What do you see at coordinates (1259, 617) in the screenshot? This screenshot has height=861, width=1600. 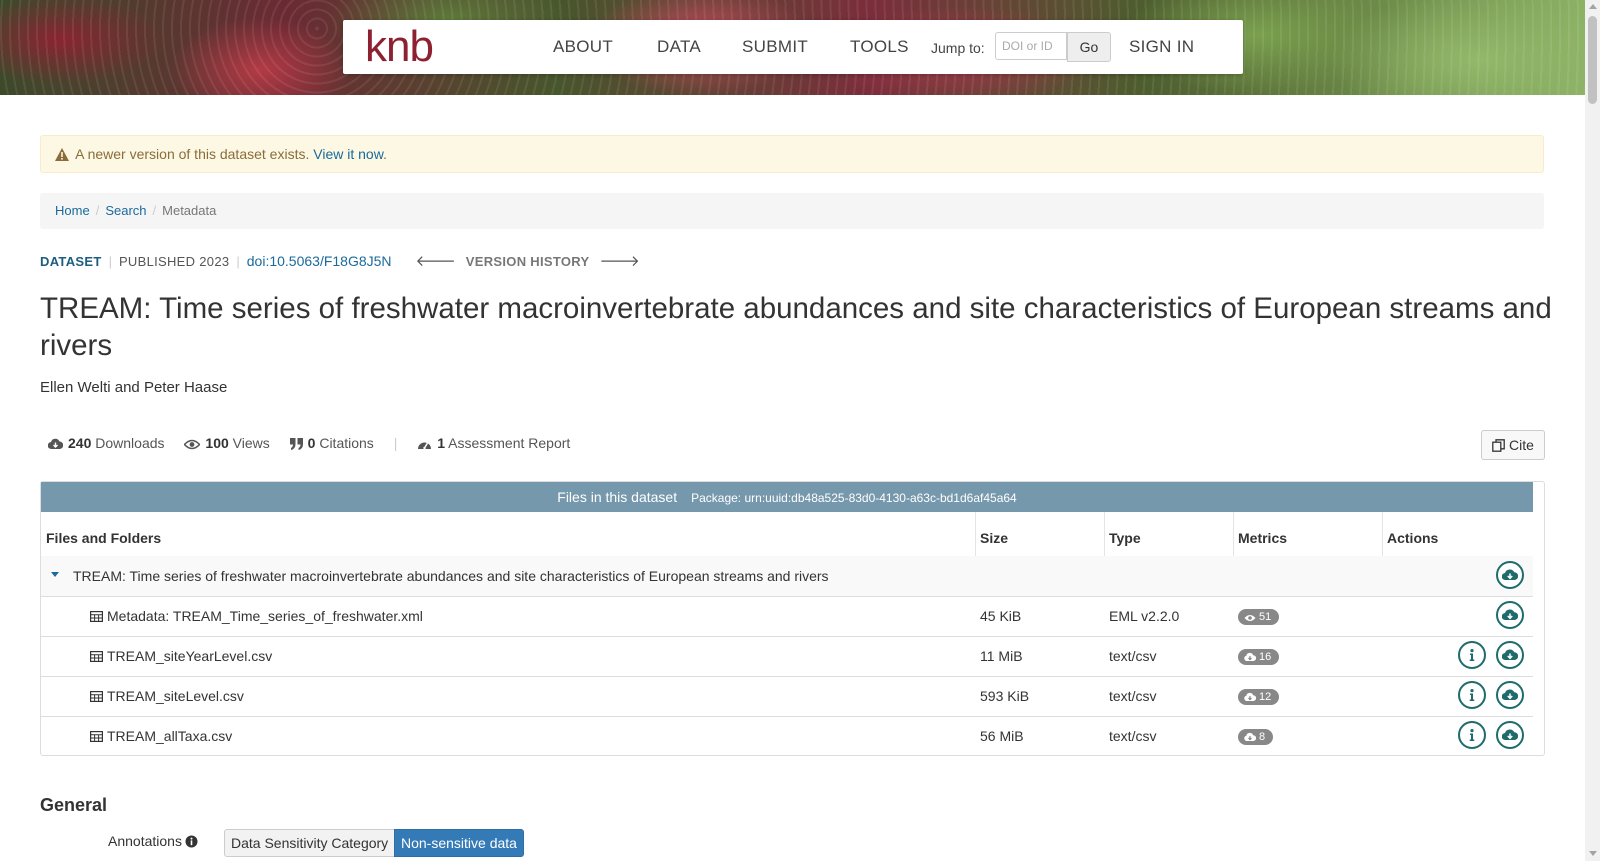 I see `views-badge: 51` at bounding box center [1259, 617].